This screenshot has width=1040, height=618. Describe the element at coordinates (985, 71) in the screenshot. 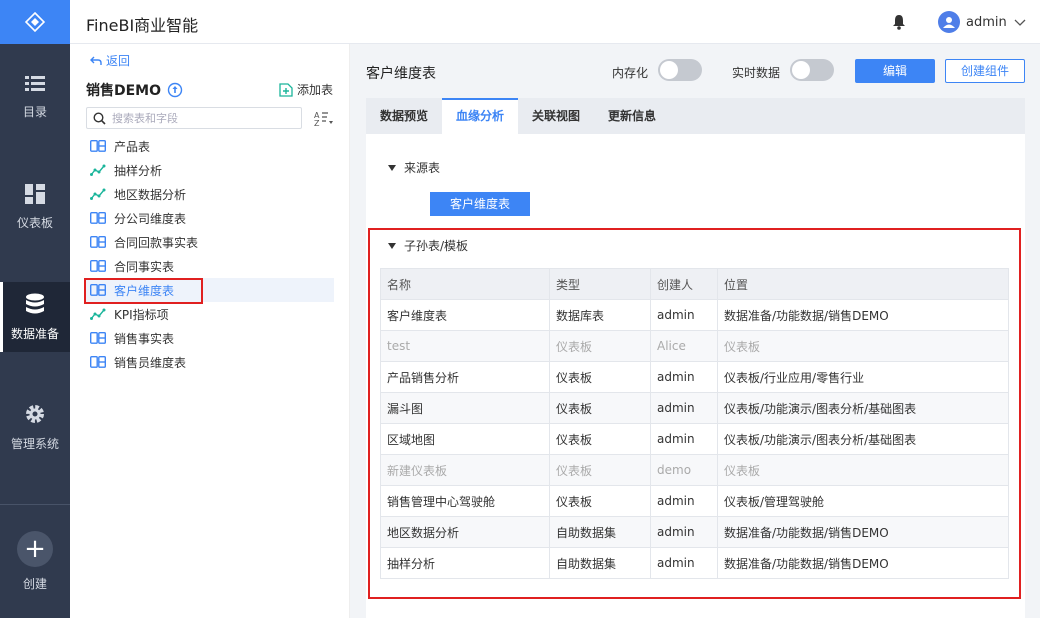

I see `create-component-button: 创建组件` at that location.